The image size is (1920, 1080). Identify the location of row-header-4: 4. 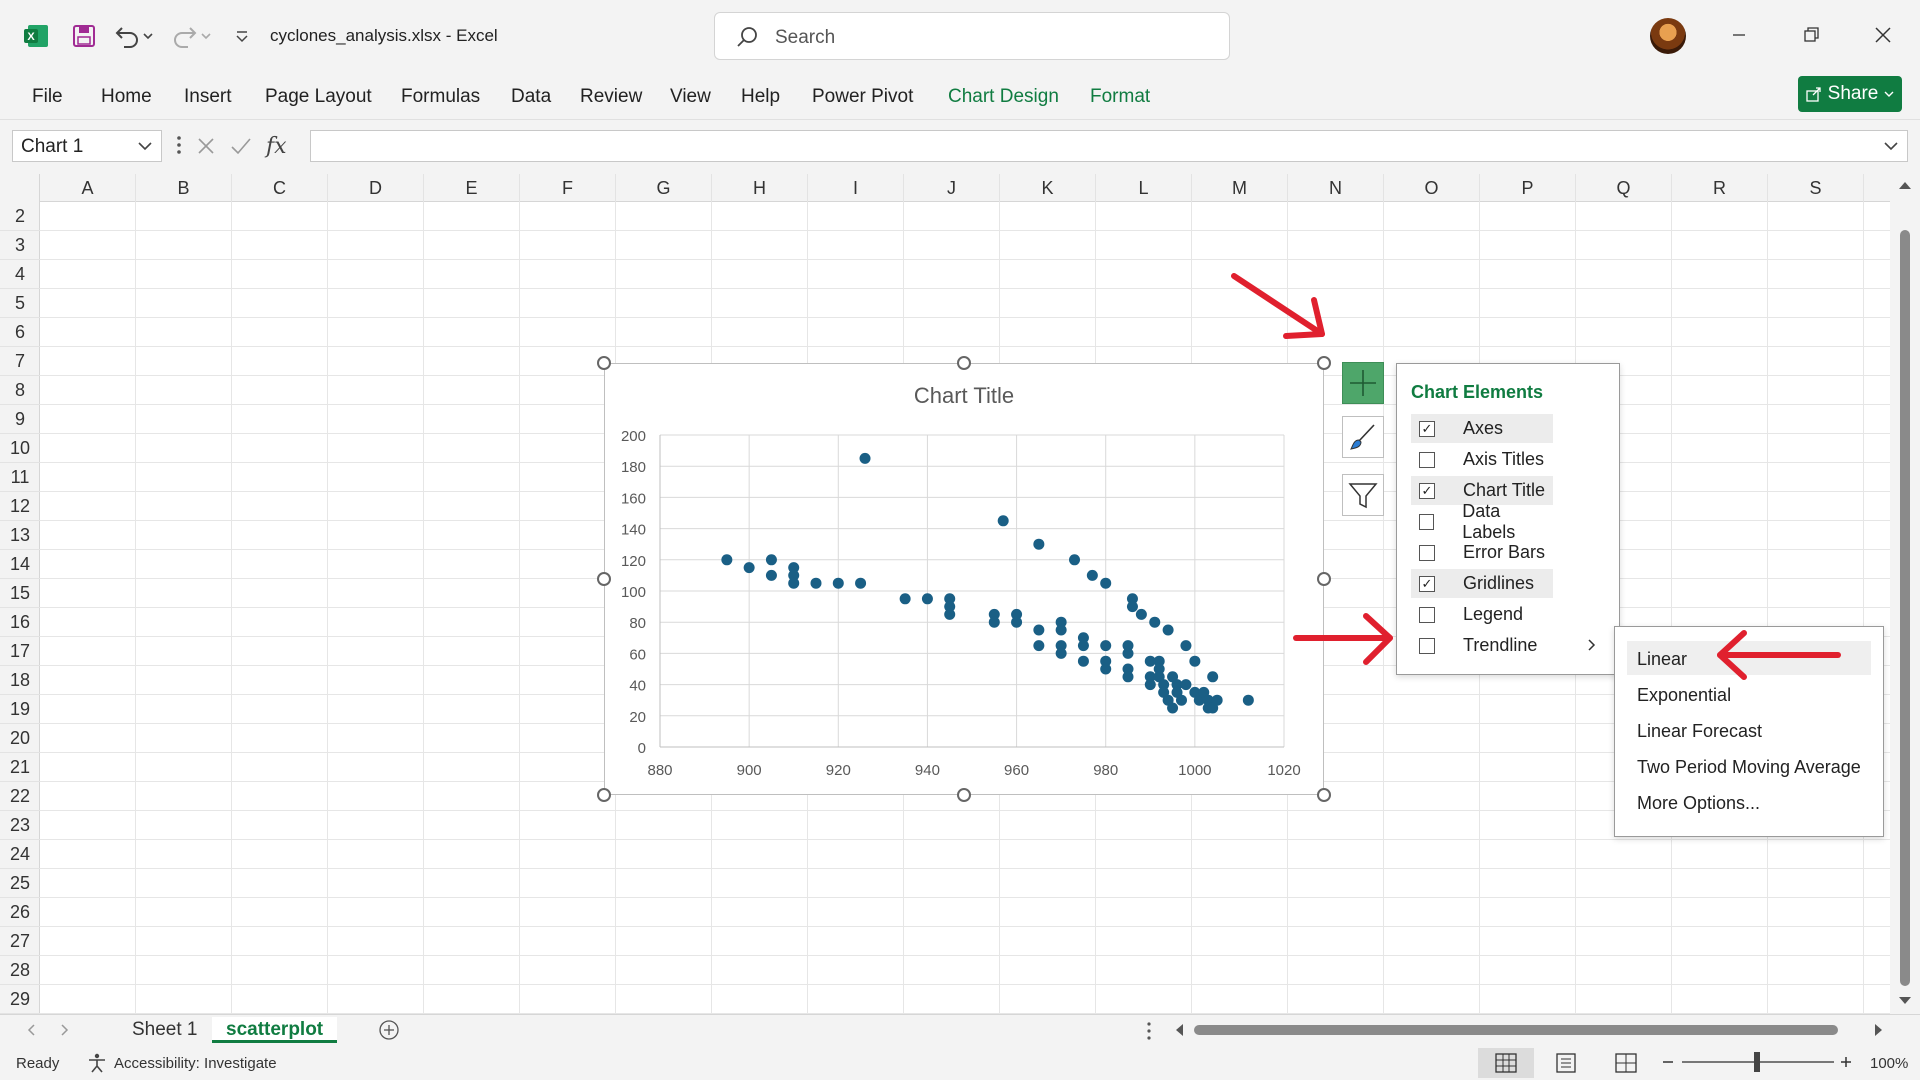
(20, 274).